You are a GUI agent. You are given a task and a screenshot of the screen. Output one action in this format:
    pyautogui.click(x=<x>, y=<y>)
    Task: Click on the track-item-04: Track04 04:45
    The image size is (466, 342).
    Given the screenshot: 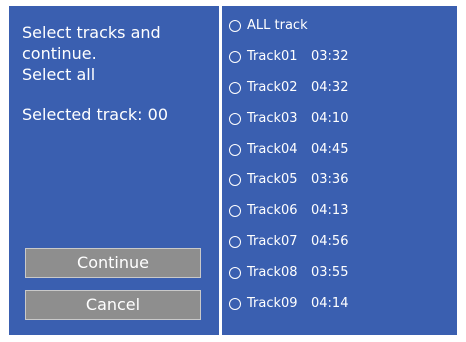 What is the action you would take?
    pyautogui.click(x=339, y=157)
    